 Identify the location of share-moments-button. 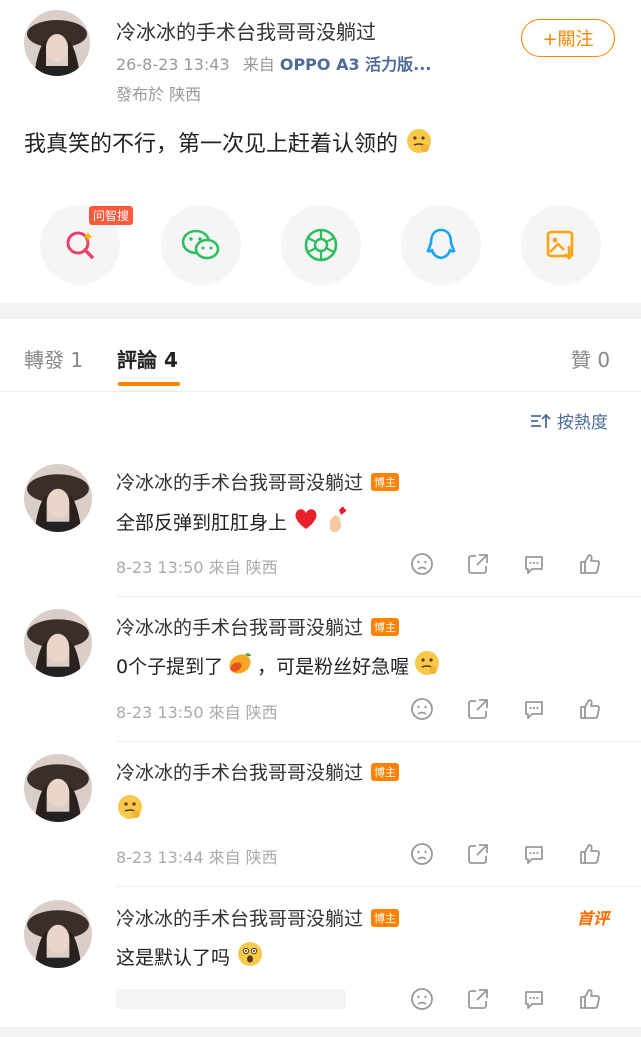
(321, 245).